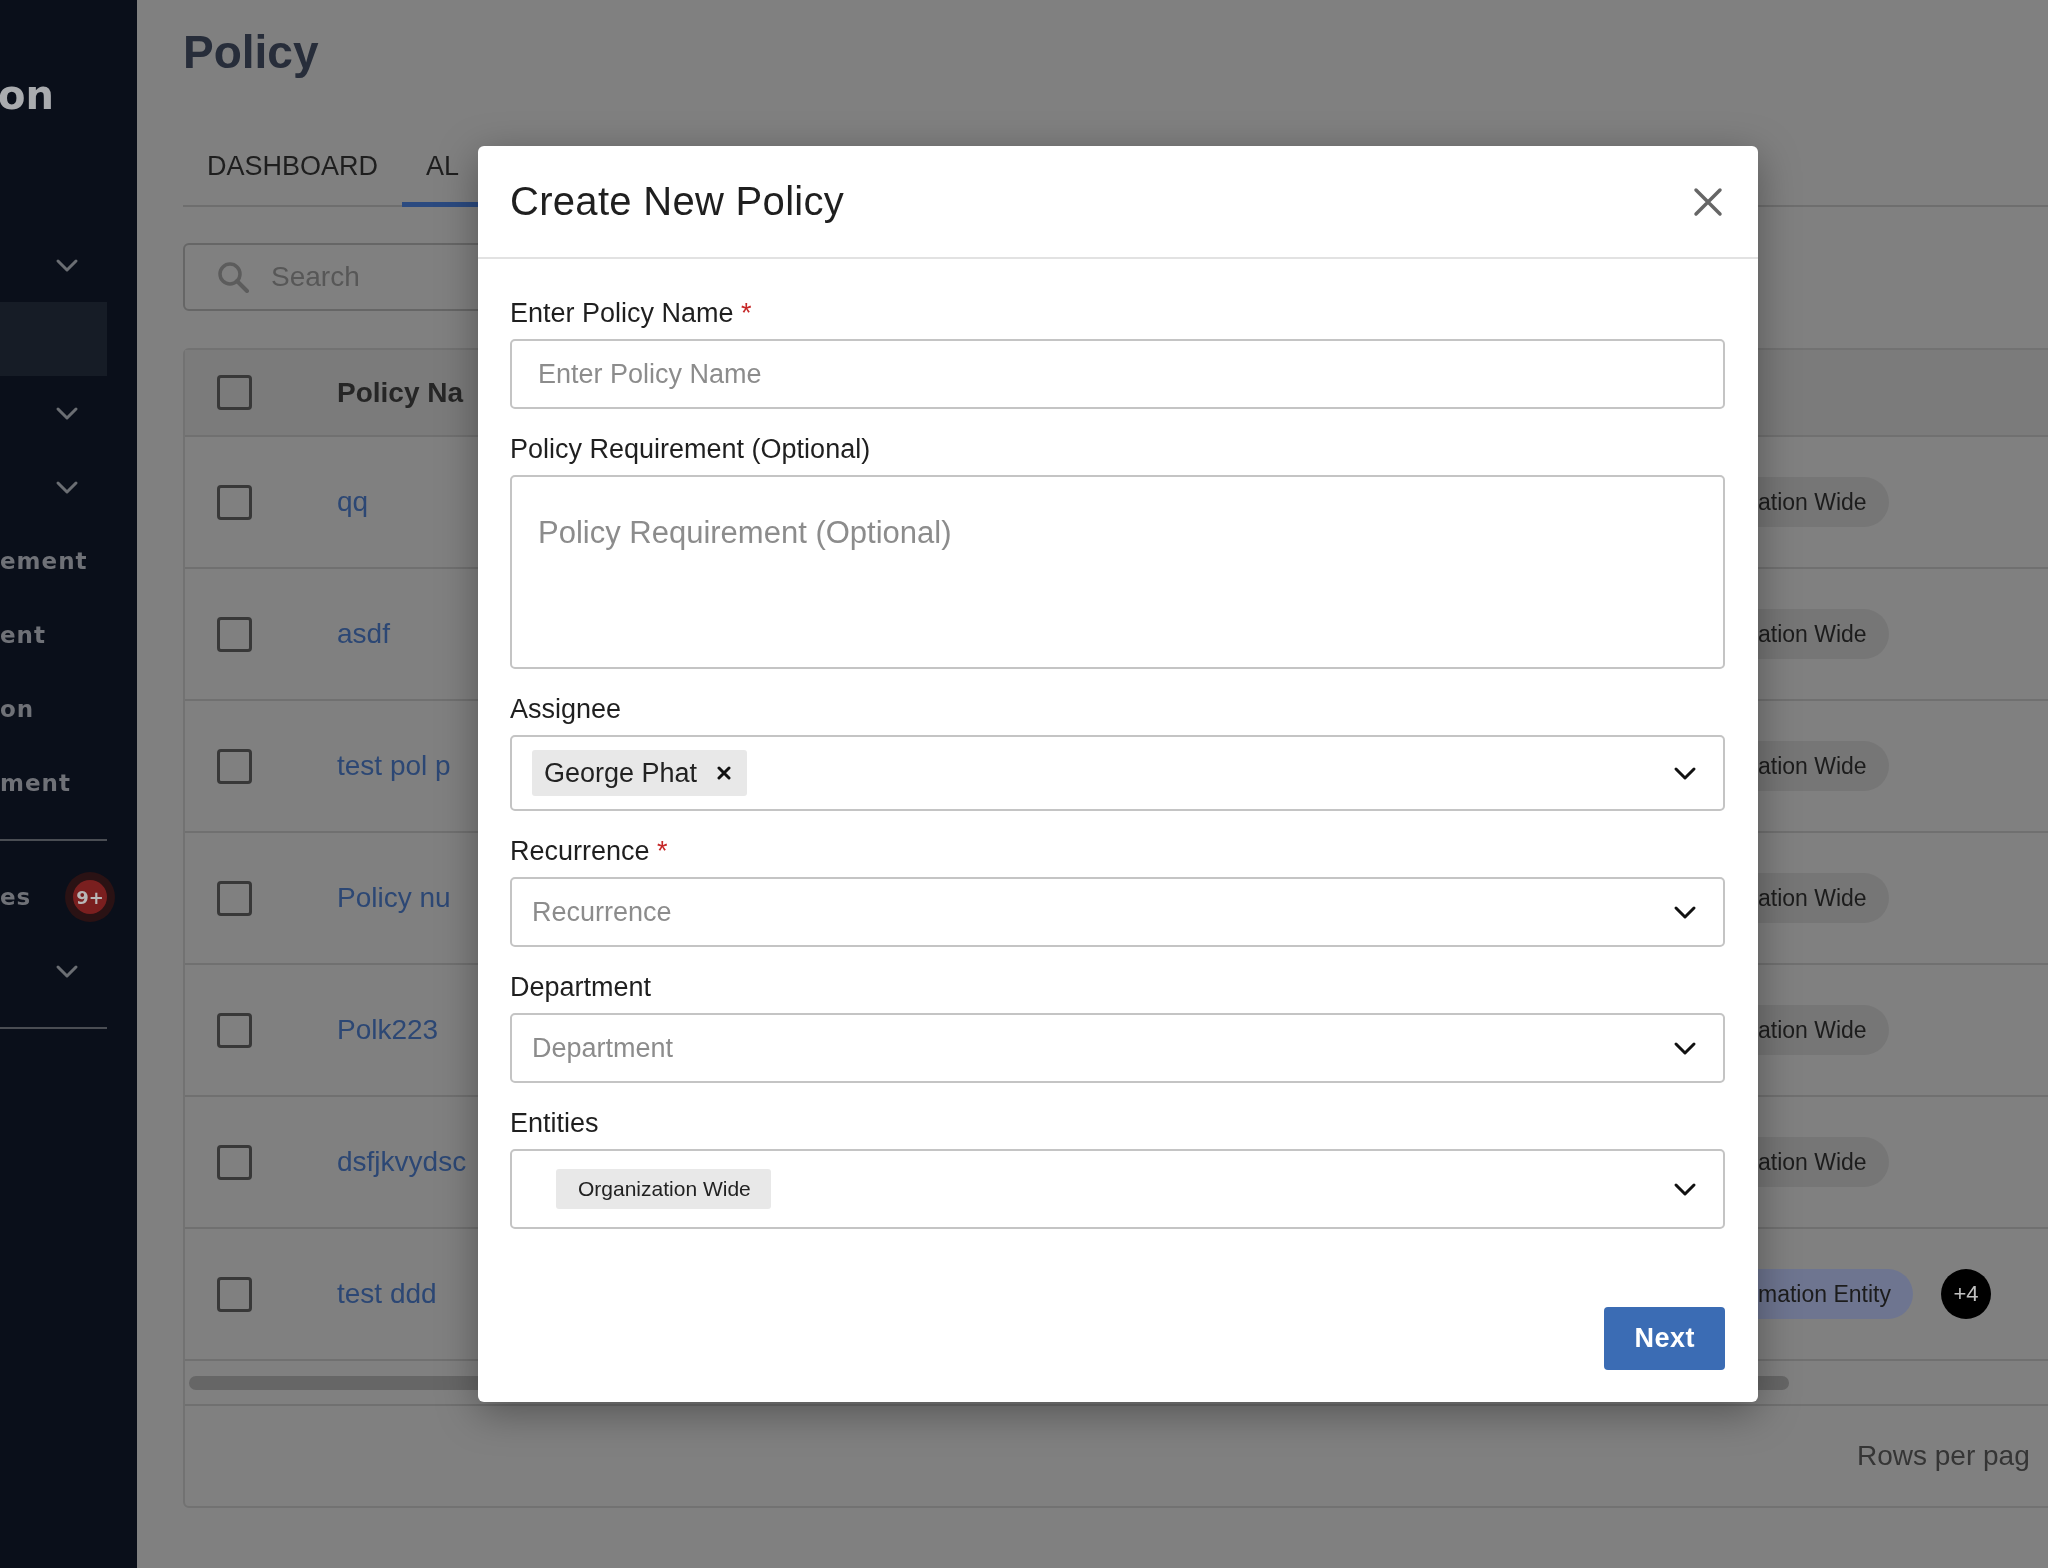 Image resolution: width=2048 pixels, height=1568 pixels. Describe the element at coordinates (631, 313) in the screenshot. I see `field-label: Enter Policy Name *` at that location.